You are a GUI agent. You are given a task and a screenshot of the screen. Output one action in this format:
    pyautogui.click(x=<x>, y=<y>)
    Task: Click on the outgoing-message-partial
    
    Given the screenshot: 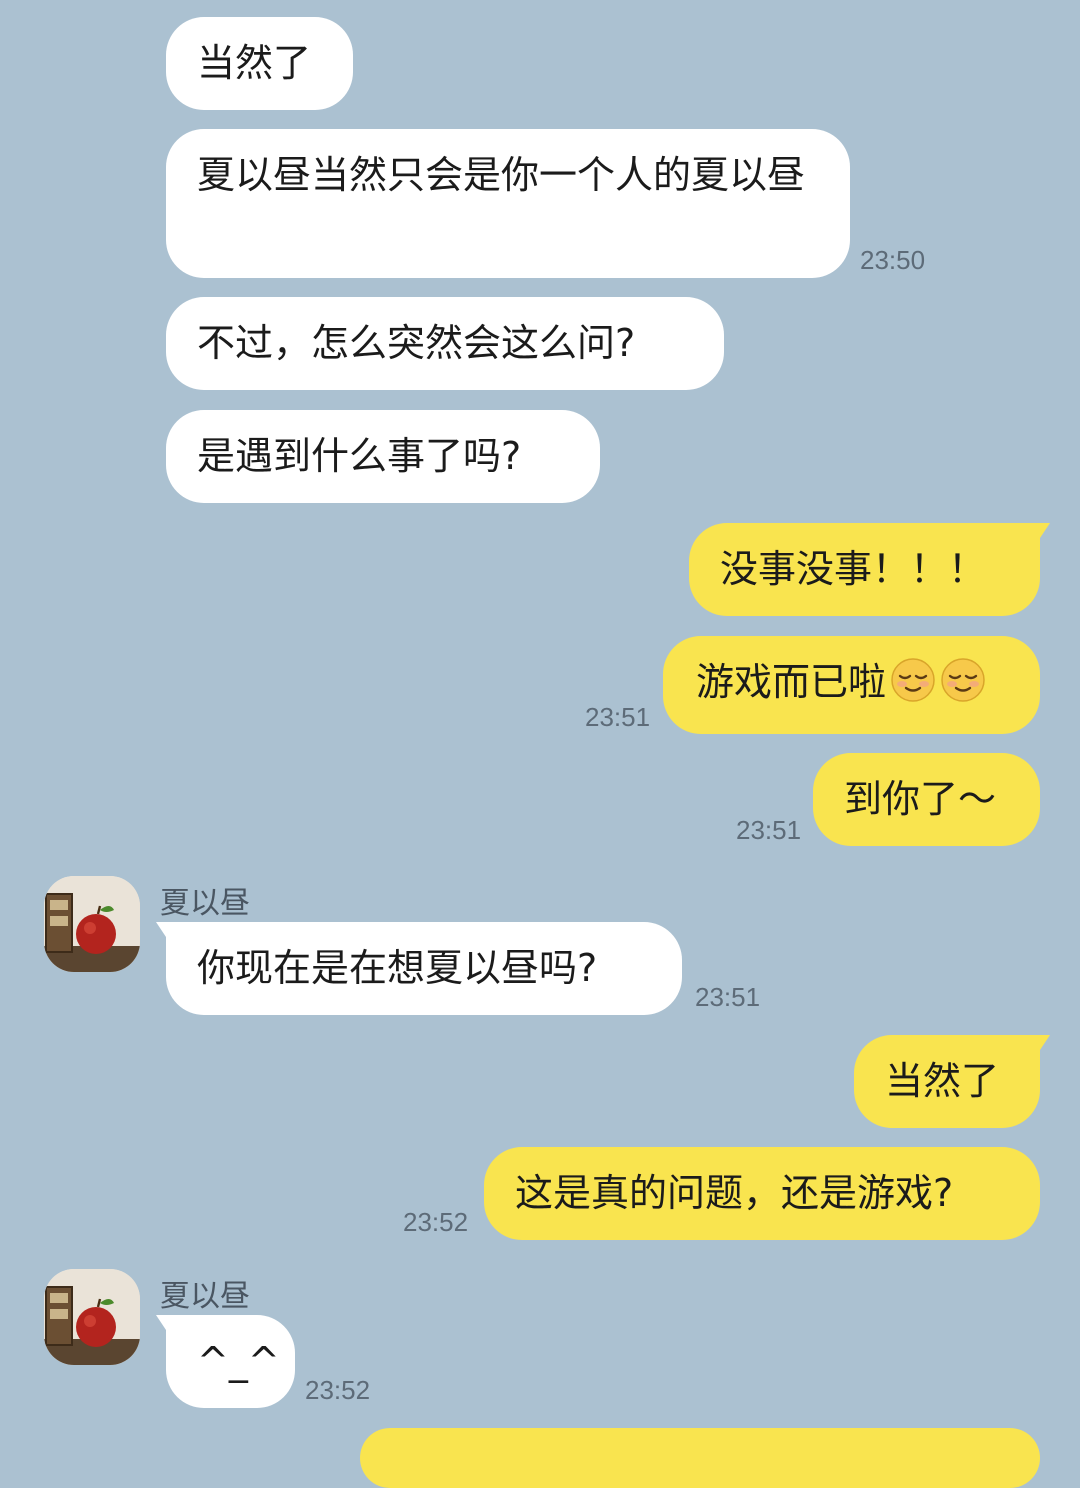 What is the action you would take?
    pyautogui.click(x=700, y=1458)
    